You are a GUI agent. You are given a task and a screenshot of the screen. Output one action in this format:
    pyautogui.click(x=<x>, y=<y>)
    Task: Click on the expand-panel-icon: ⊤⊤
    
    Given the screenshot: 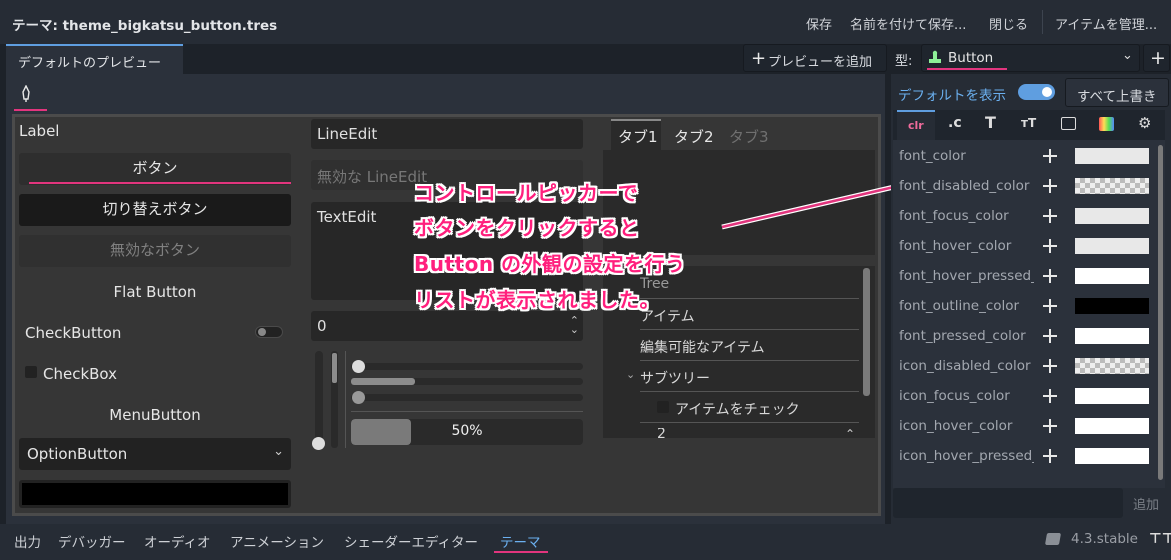 What is the action you would take?
    pyautogui.click(x=1160, y=539)
    